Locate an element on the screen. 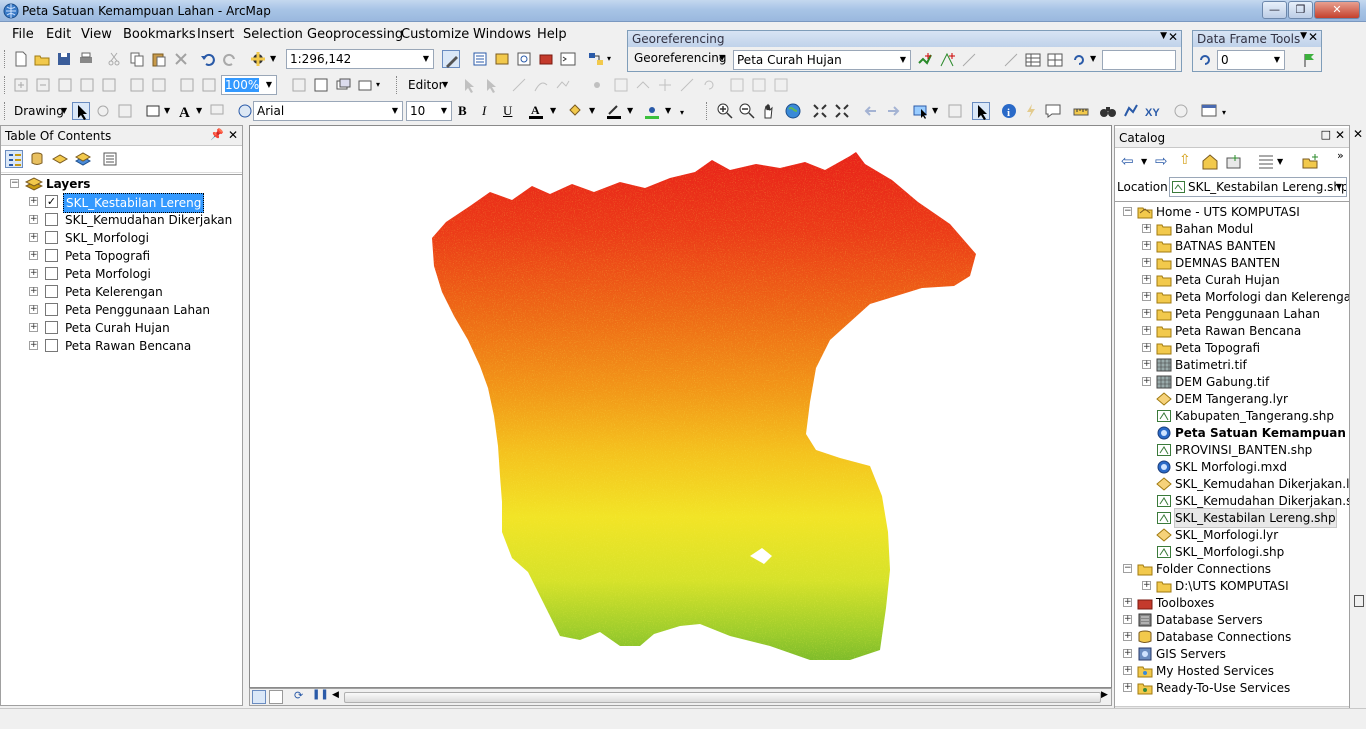  georeferencing-title: Georeferencing is located at coordinates (904, 39).